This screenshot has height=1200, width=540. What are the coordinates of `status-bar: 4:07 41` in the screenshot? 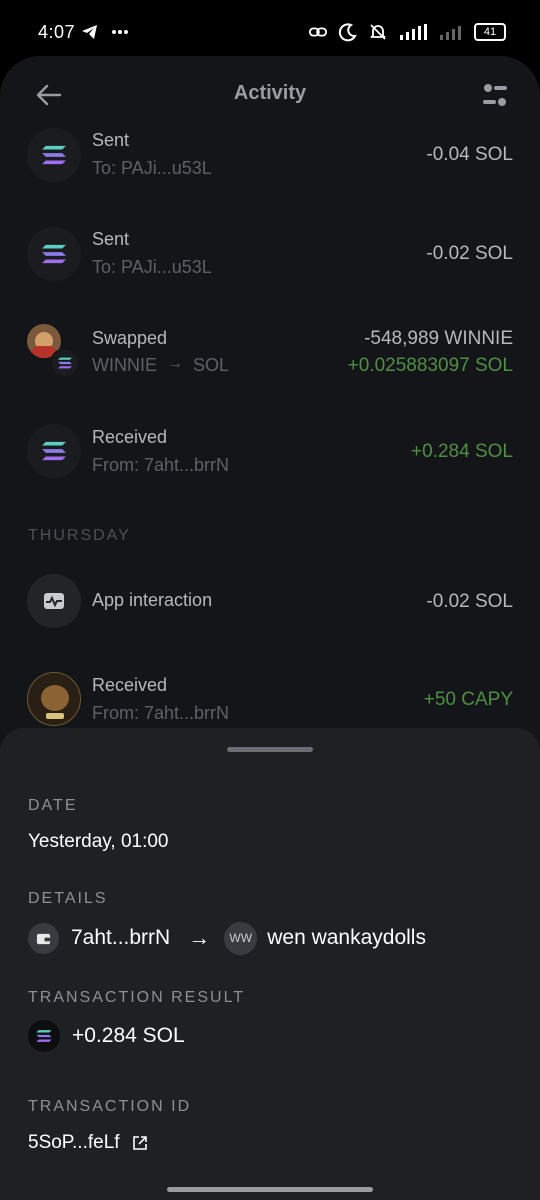 It's located at (270, 31).